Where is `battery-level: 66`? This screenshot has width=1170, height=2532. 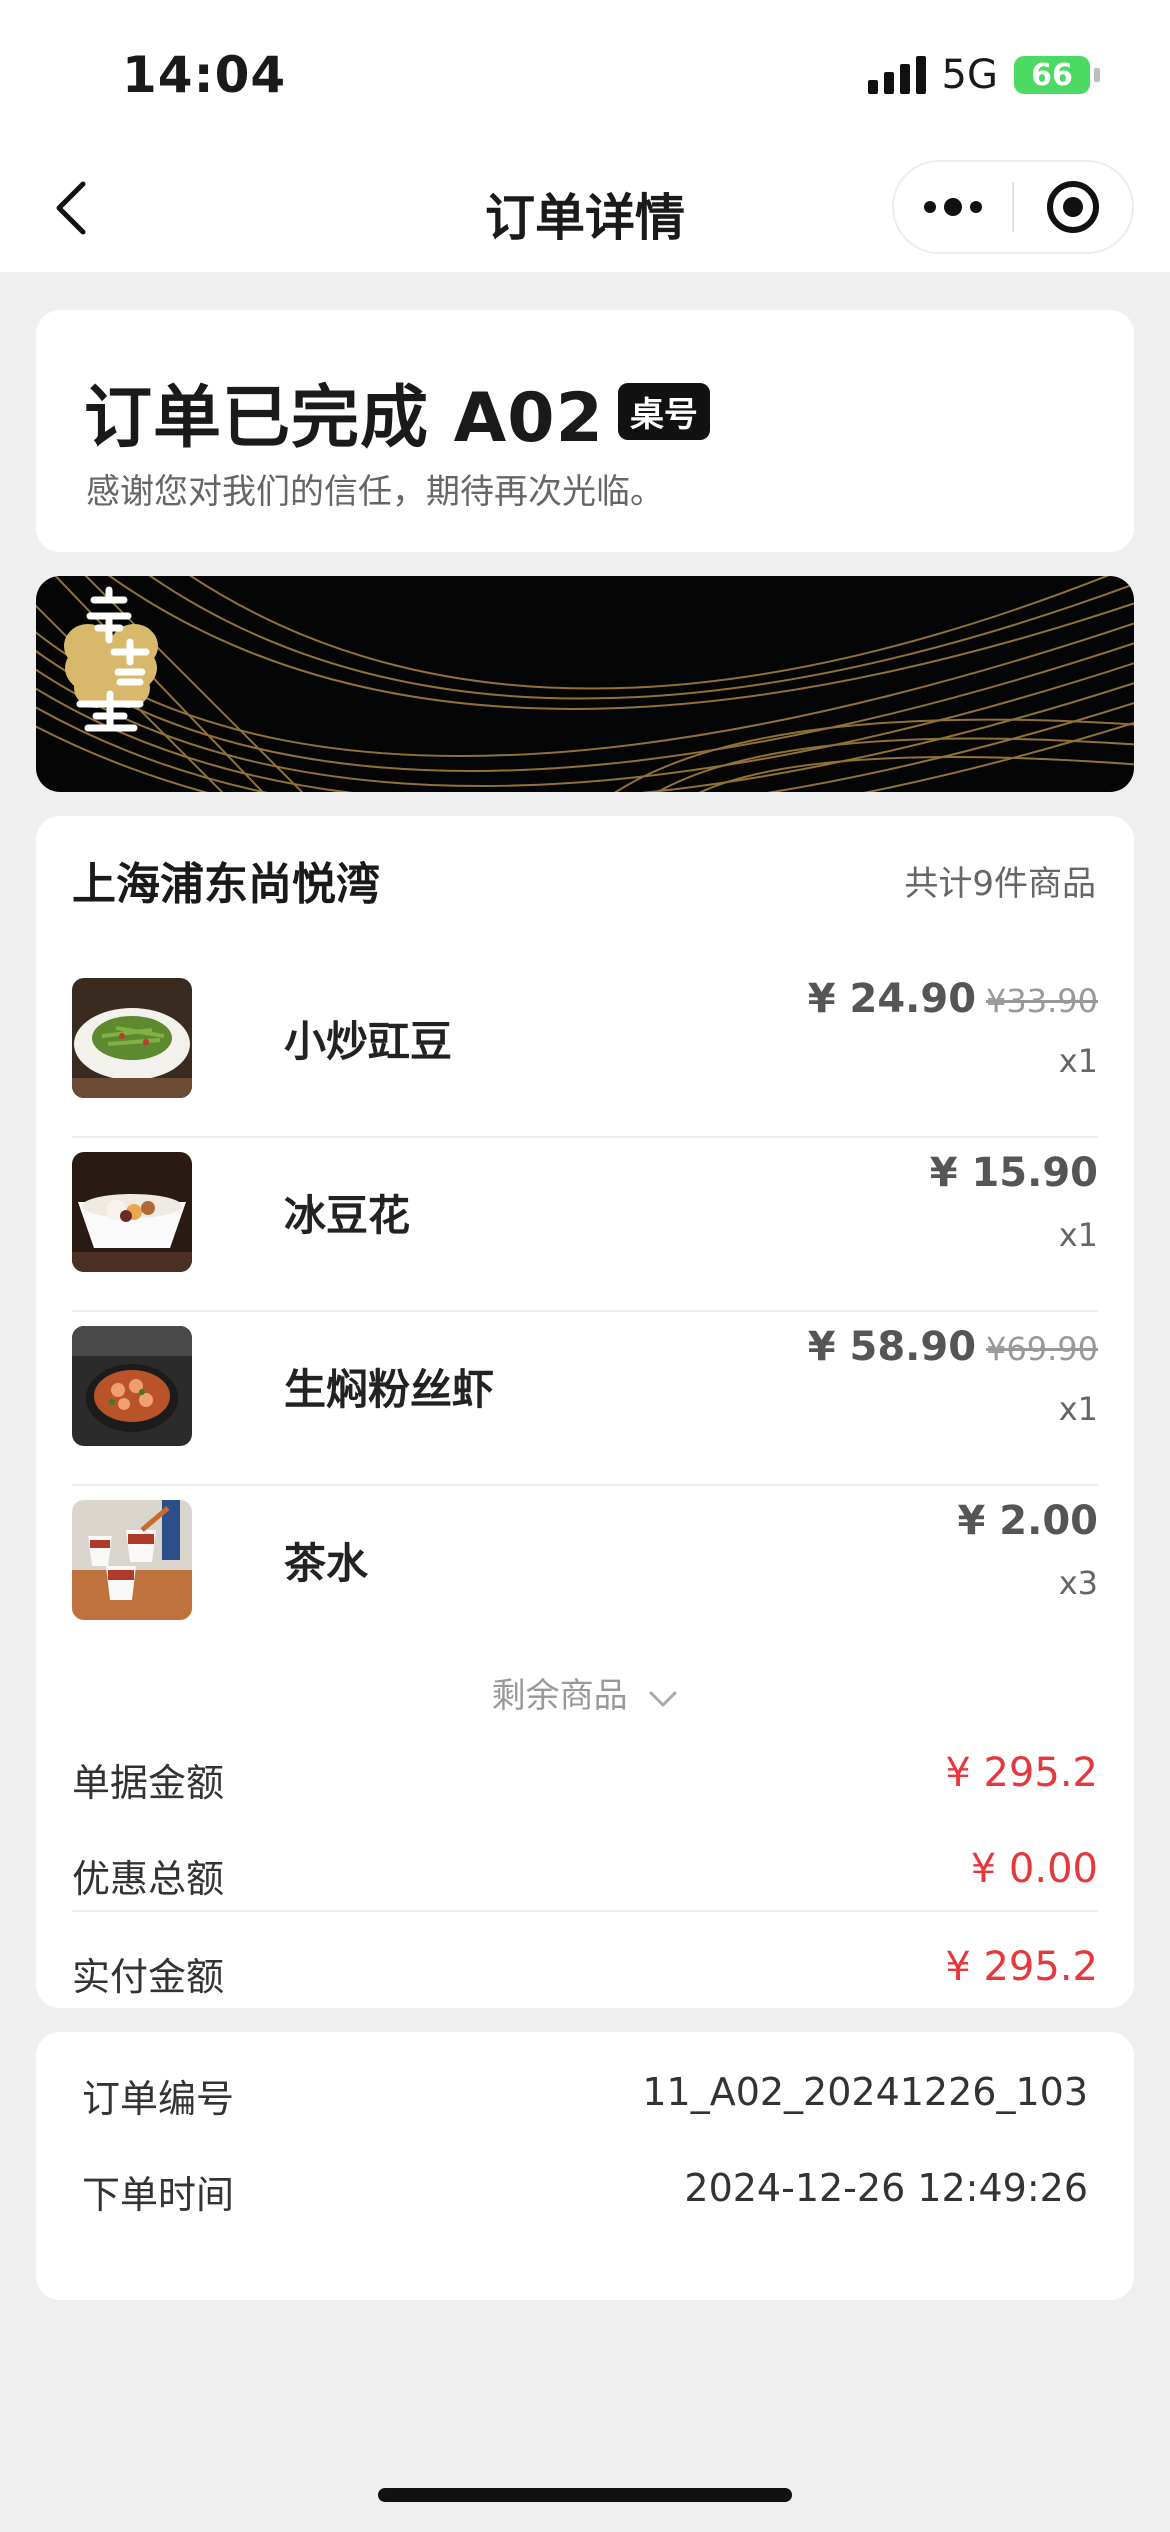
battery-level: 66 is located at coordinates (1052, 75).